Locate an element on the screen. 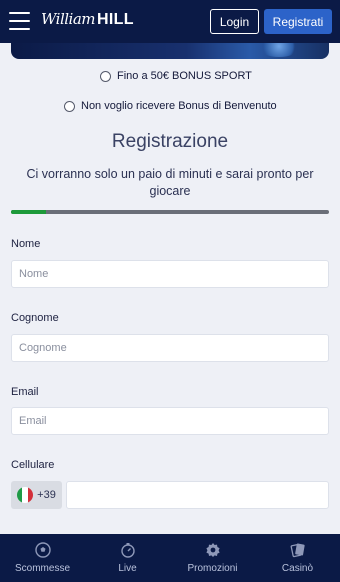  bonus-sport-label: Fino a 50€ BONUS SPORT is located at coordinates (184, 76).